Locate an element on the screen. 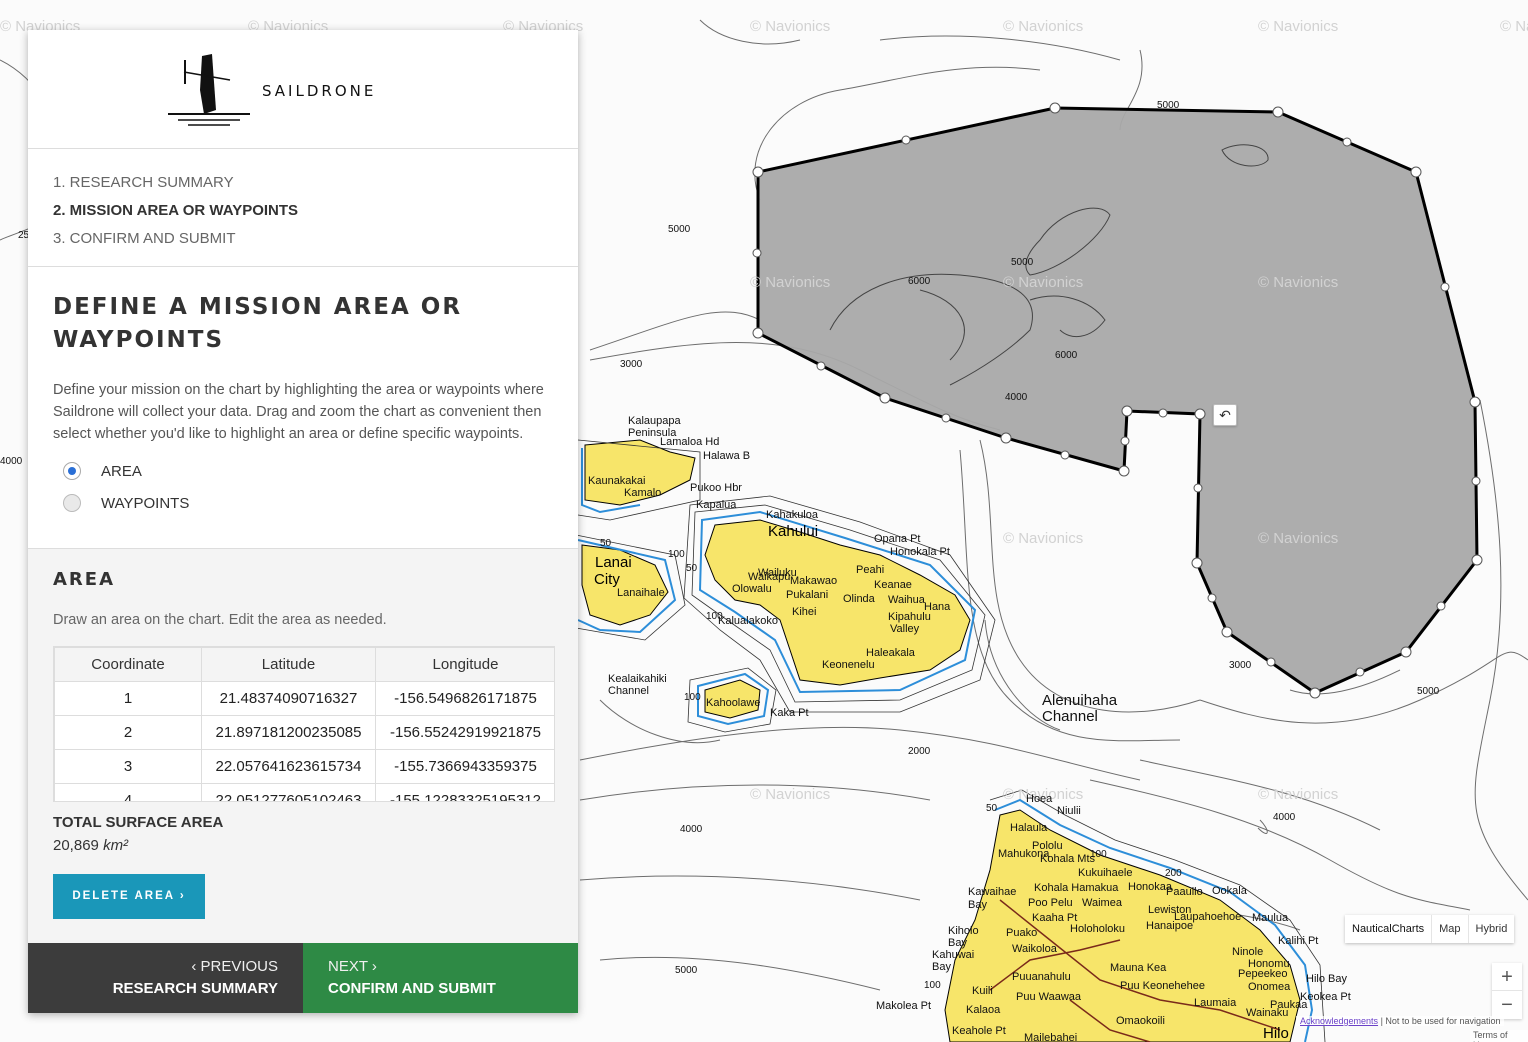  col-coordinate: Coordinate is located at coordinates (128, 664).